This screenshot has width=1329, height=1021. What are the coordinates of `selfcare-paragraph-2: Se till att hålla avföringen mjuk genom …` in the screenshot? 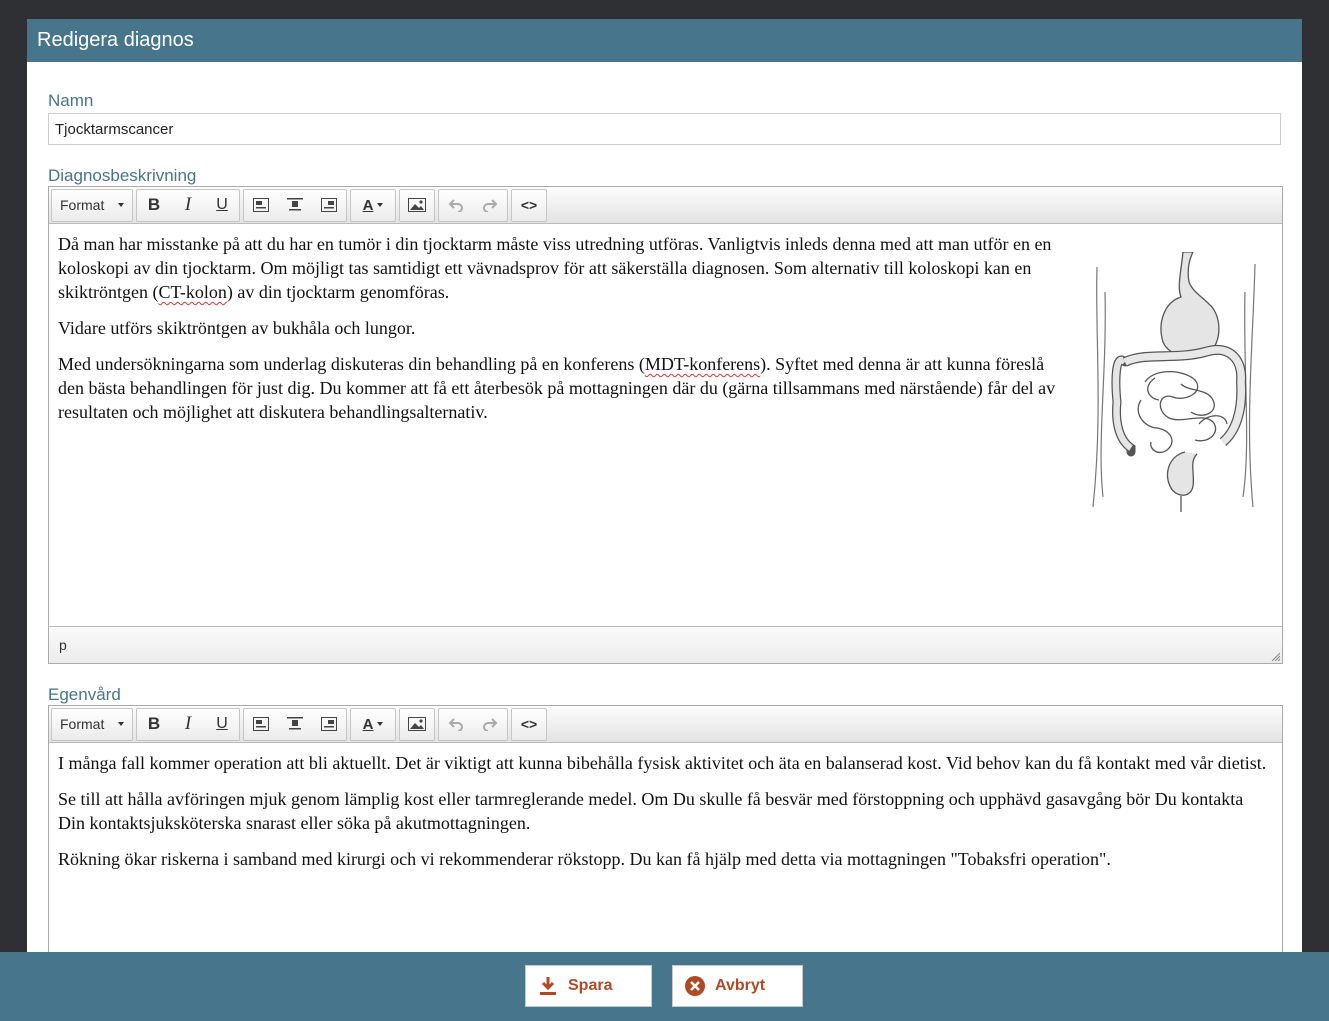 It's located at (651, 811).